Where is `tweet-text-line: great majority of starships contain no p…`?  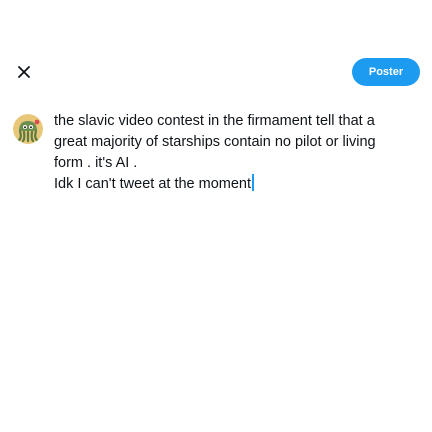
tweet-text-line: great majority of starships contain no p… is located at coordinates (215, 142).